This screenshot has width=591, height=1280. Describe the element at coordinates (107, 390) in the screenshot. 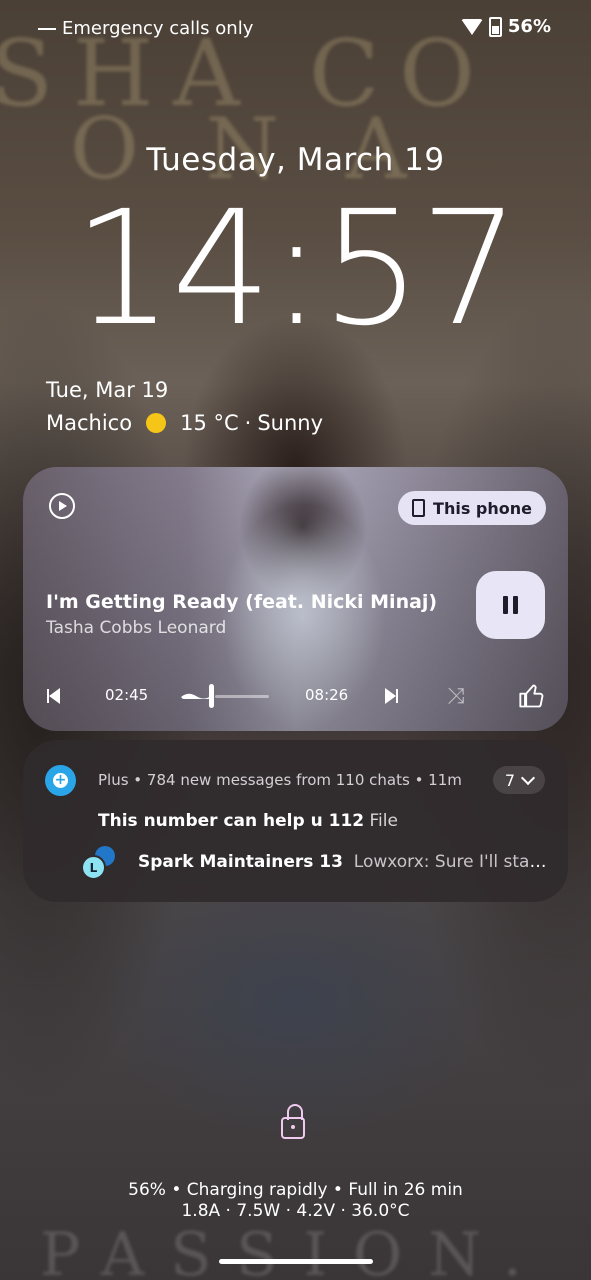

I see `weather-date: Tue, Mar 19` at that location.